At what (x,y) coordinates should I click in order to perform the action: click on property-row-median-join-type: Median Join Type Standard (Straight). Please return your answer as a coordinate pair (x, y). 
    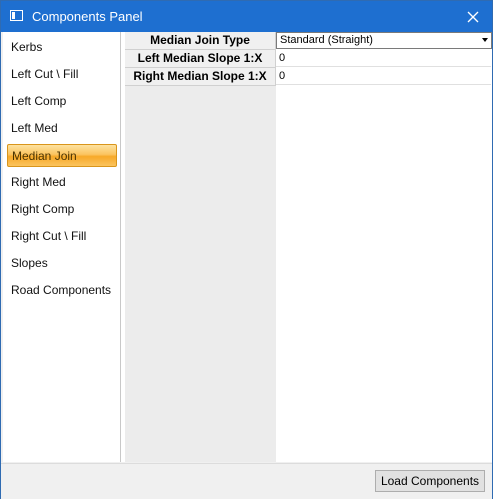
    Looking at the image, I should click on (308, 41).